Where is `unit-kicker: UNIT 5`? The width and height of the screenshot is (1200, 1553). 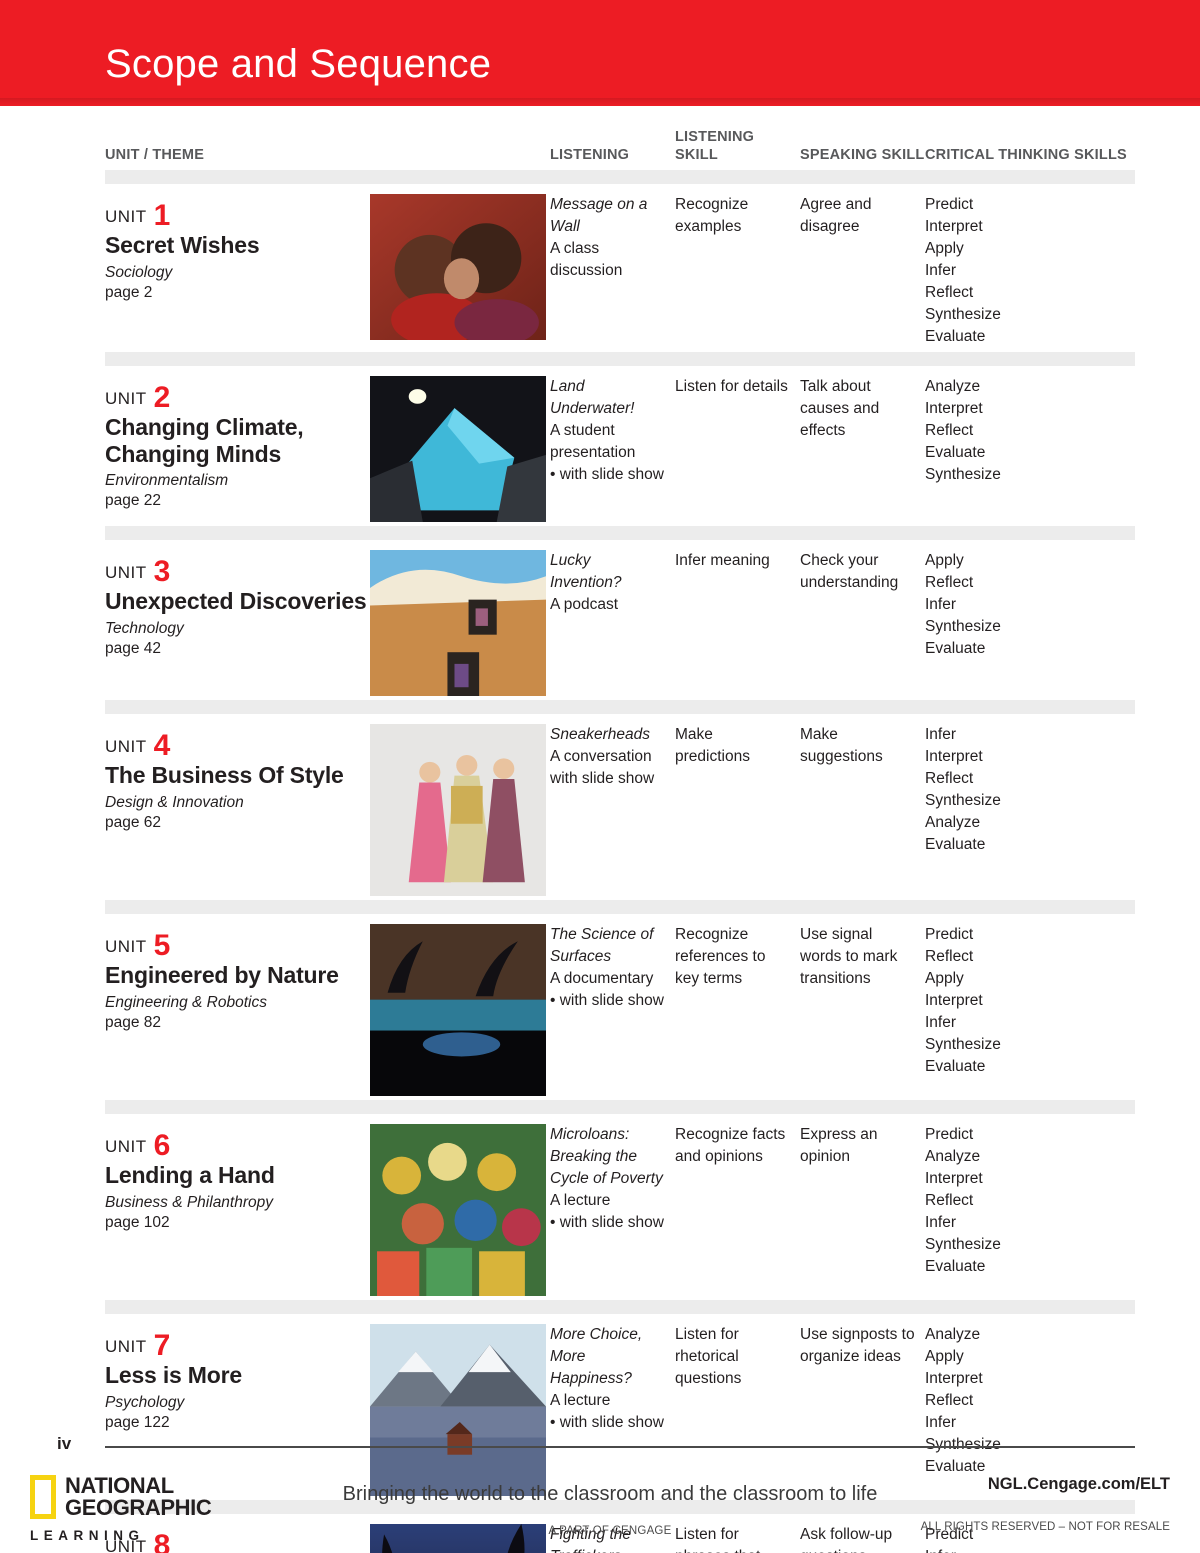
unit-kicker: UNIT 5 is located at coordinates (237, 945).